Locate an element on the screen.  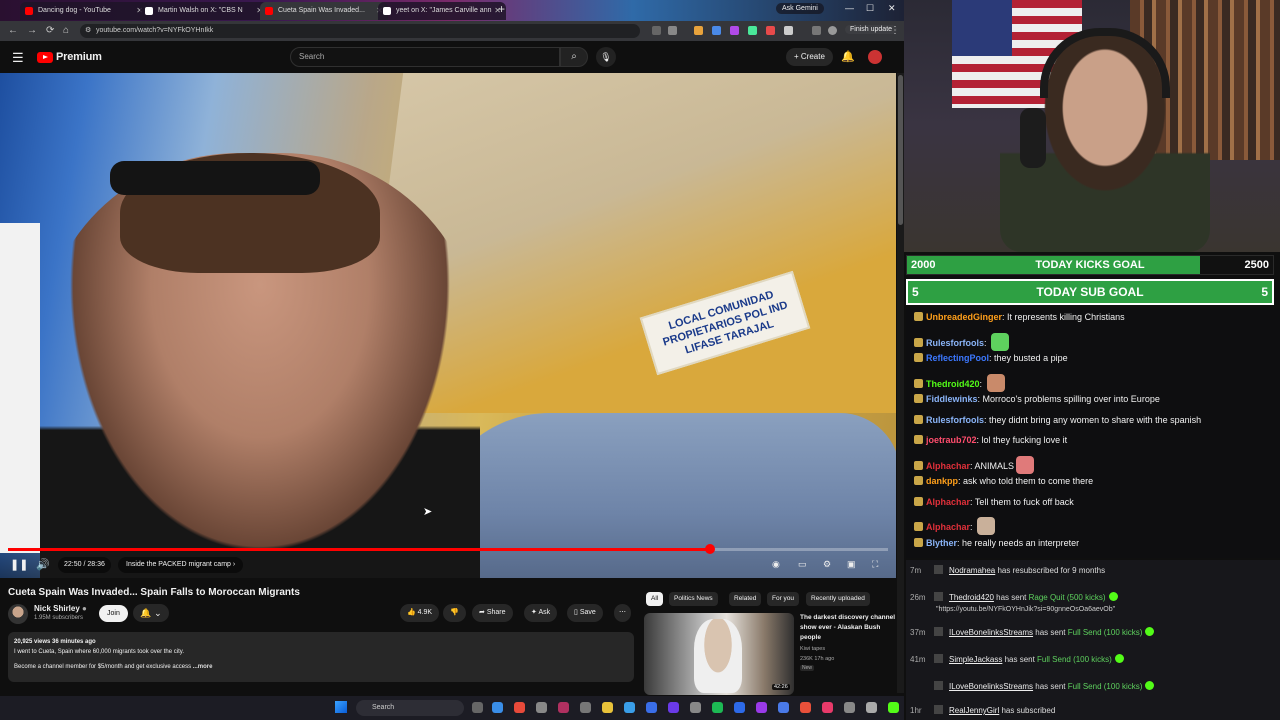
notifications-bell-icon: 🔔 is located at coordinates (848, 56).